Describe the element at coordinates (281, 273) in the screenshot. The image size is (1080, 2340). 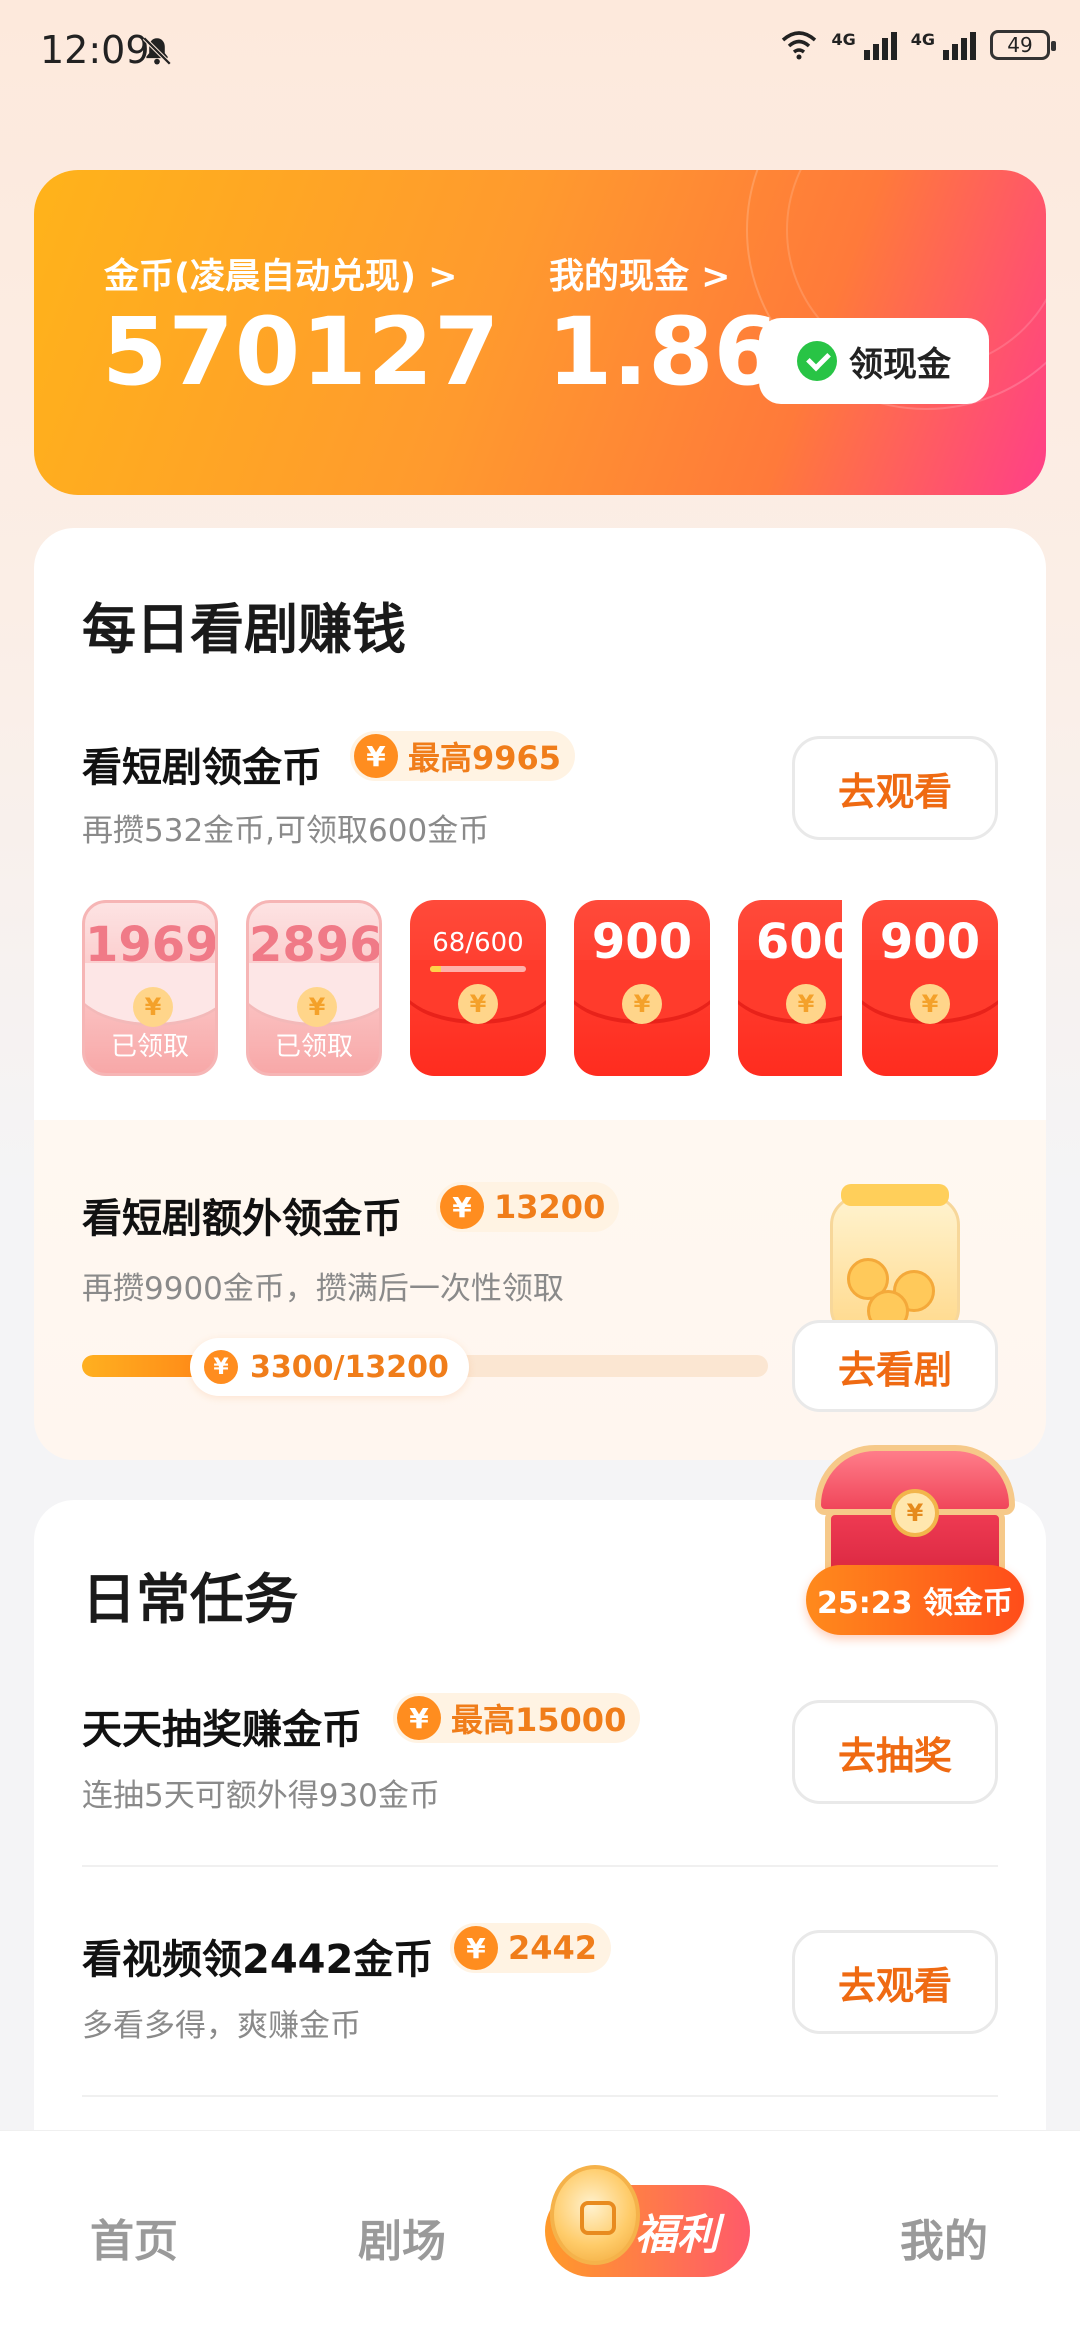
I see `coins-link: 金币(凌晨自动兑现) >` at that location.